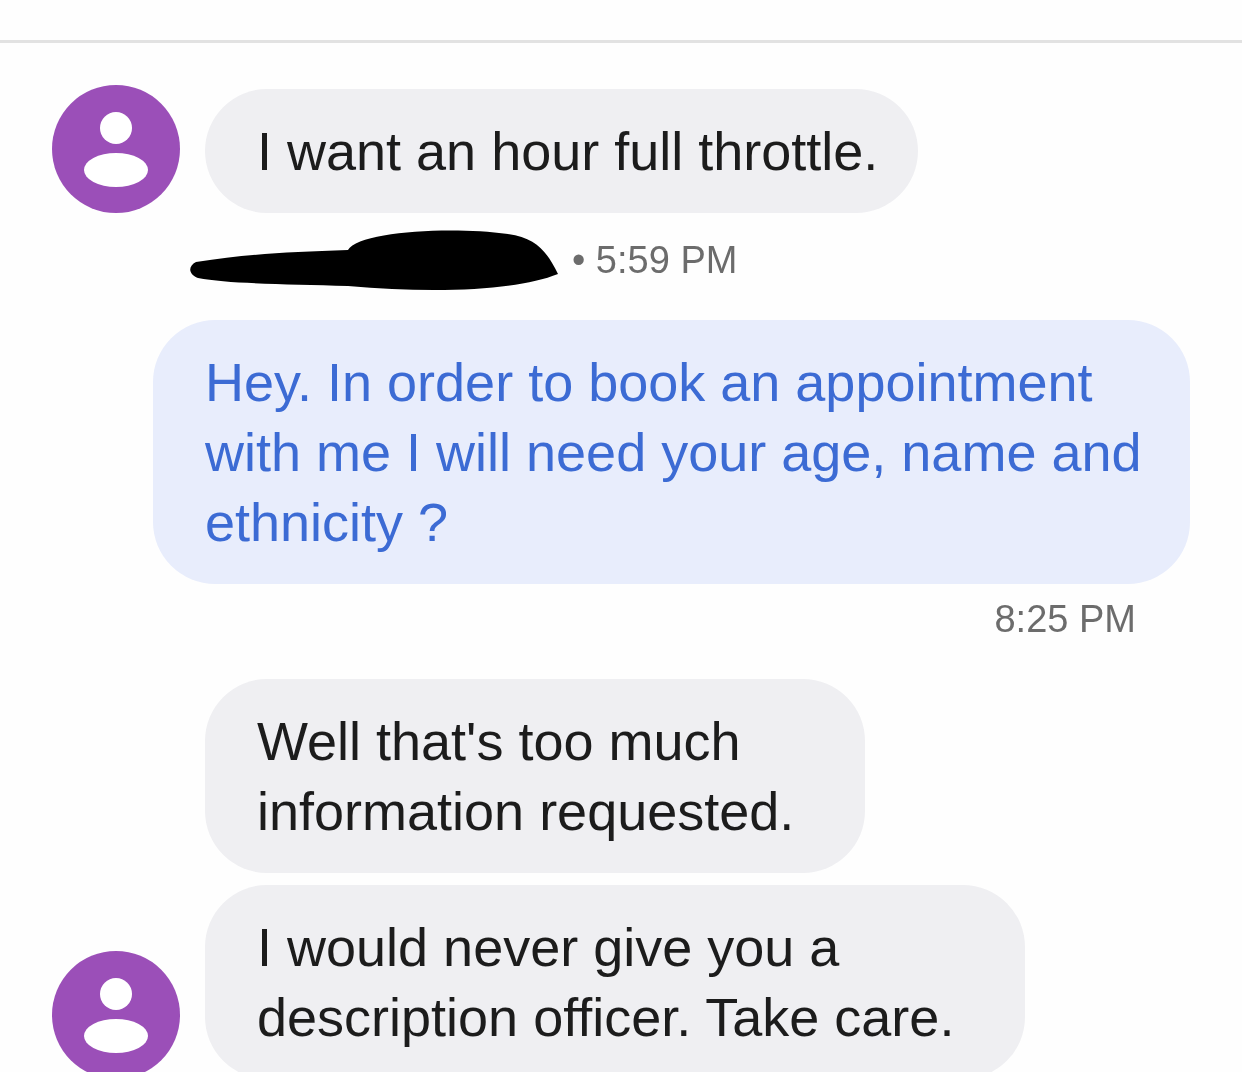 This screenshot has width=1242, height=1072. What do you see at coordinates (535, 776) in the screenshot?
I see `message-bubble: Well that's too much information requested.` at bounding box center [535, 776].